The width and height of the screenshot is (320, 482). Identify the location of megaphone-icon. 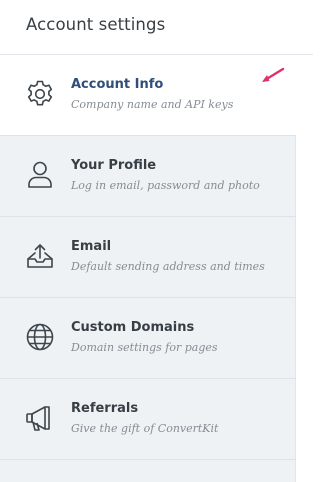
(40, 418).